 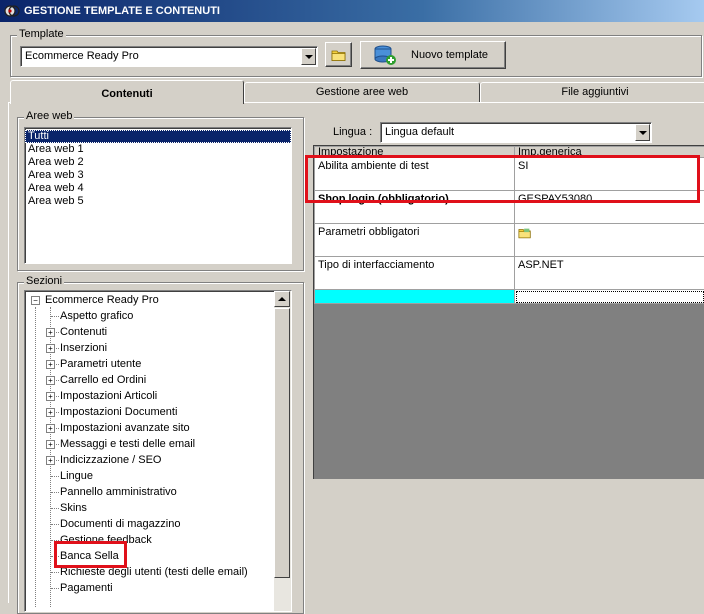 I want to click on tree-node: Pagamenti, so click(x=86, y=588).